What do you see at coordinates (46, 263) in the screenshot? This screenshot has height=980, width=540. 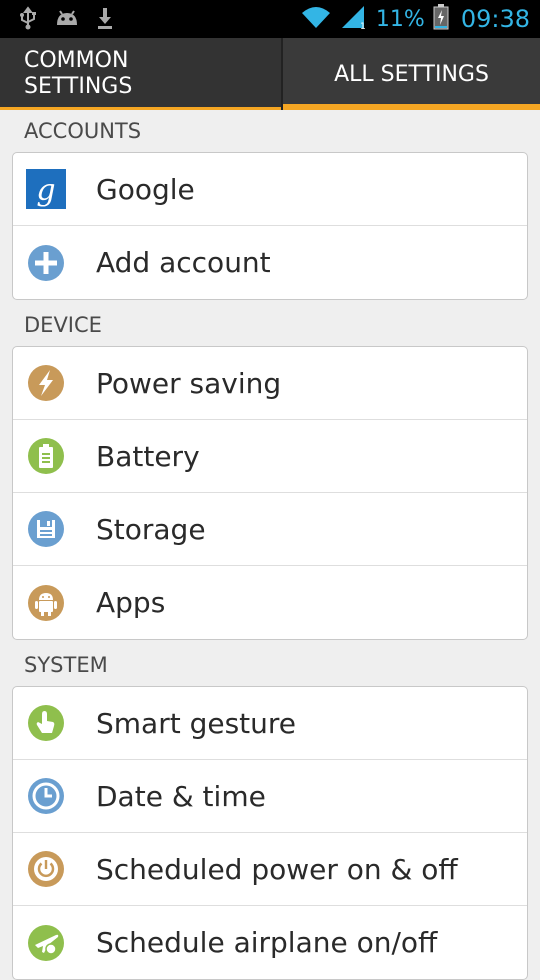 I see `add-circle-icon` at bounding box center [46, 263].